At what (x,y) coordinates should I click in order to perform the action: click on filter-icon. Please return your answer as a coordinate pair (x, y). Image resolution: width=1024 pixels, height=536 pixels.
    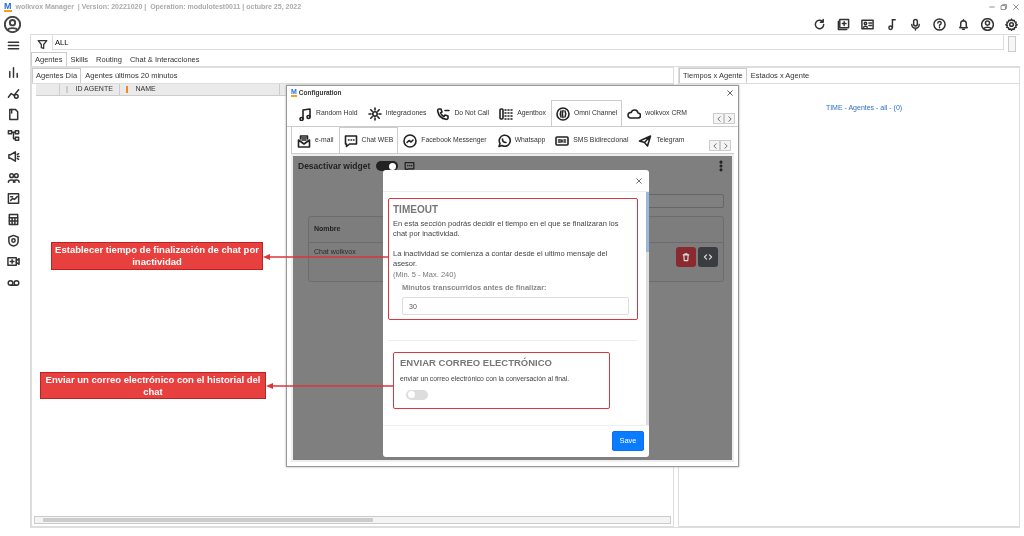
    Looking at the image, I should click on (42, 44).